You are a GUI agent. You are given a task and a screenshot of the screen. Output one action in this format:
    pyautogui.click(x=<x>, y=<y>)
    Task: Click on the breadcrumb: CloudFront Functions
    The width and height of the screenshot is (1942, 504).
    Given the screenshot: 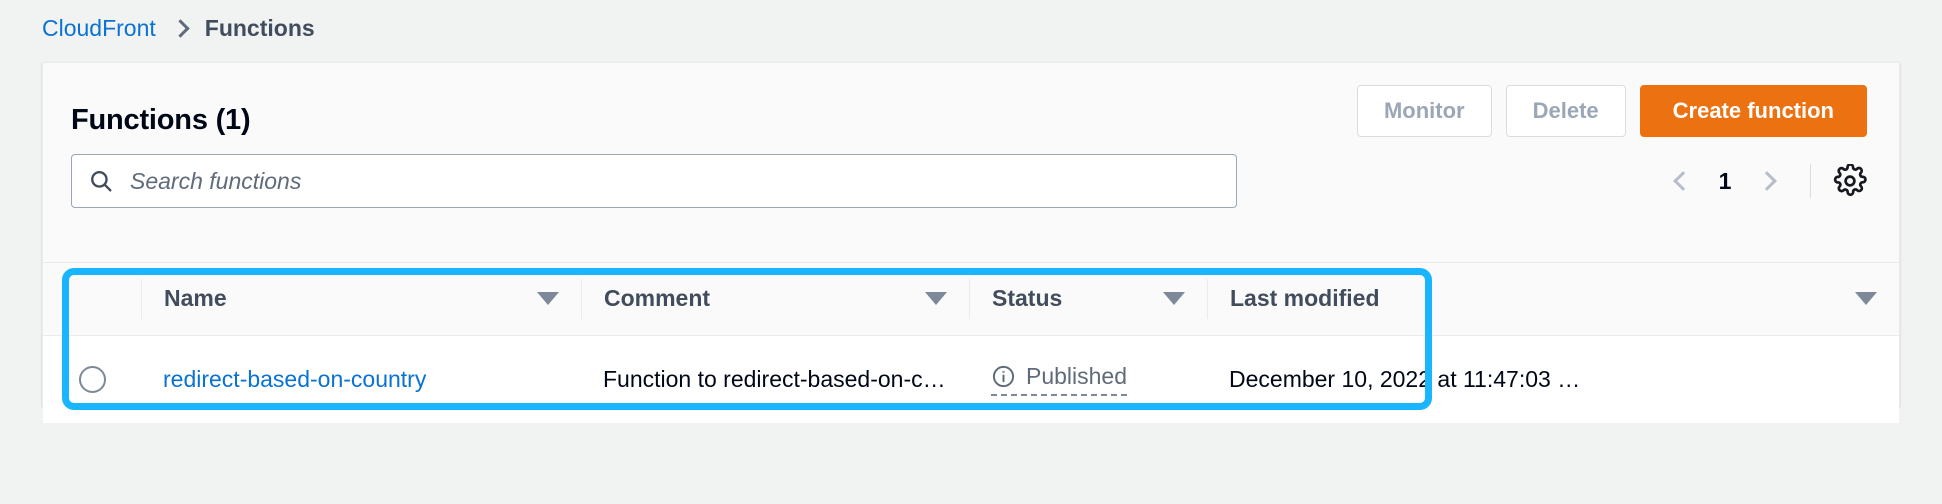 What is the action you would take?
    pyautogui.click(x=971, y=24)
    